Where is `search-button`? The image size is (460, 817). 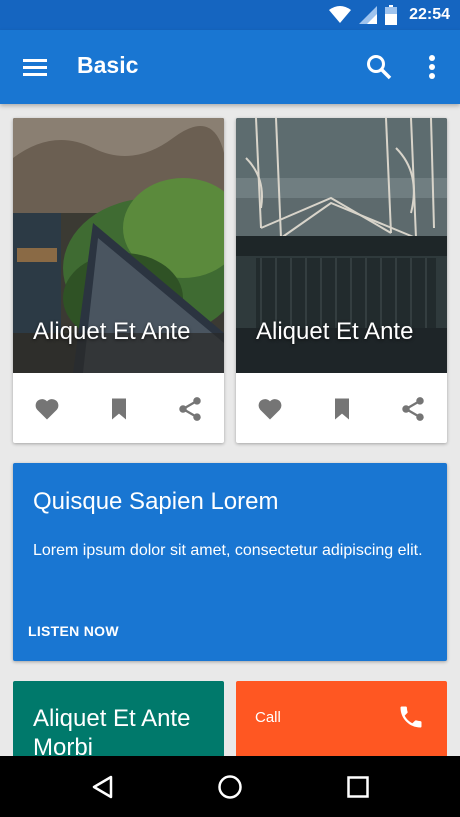
search-button is located at coordinates (379, 67).